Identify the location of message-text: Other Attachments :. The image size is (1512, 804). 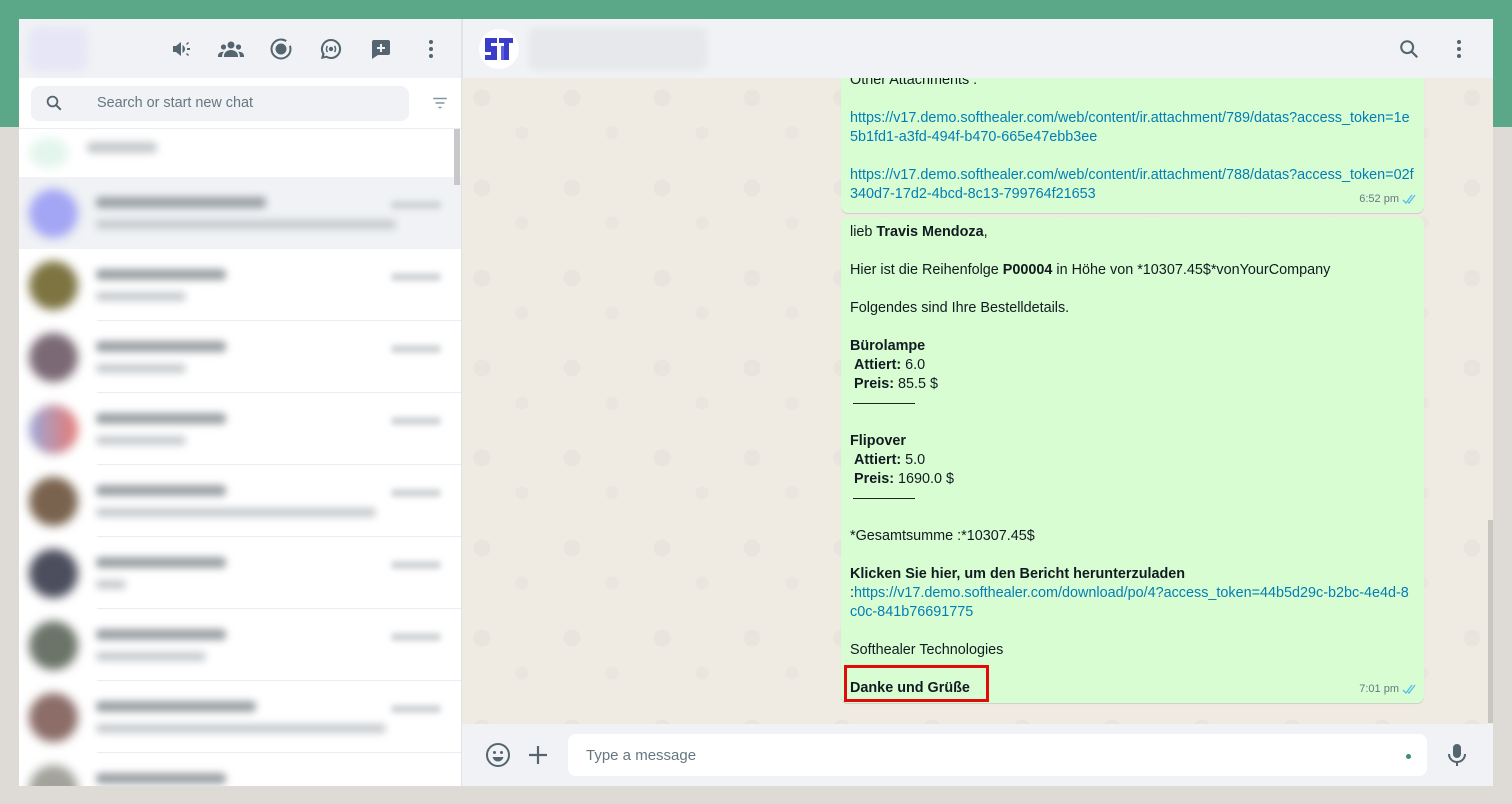
(914, 83).